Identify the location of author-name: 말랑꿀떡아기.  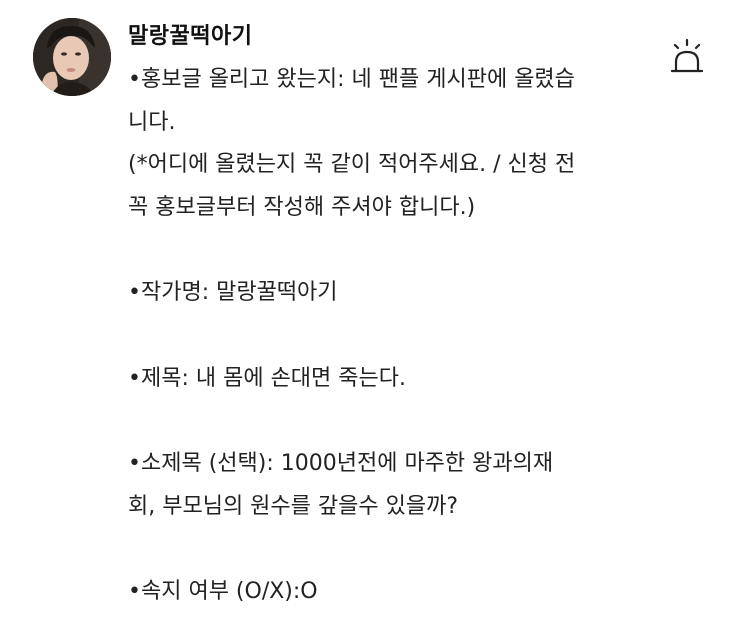
(190, 34).